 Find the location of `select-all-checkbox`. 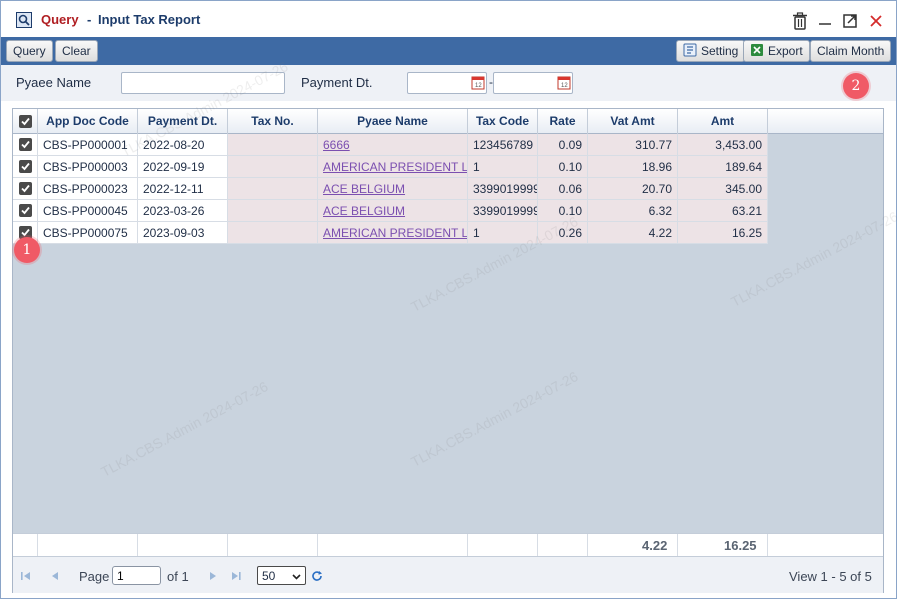

select-all-checkbox is located at coordinates (25, 121).